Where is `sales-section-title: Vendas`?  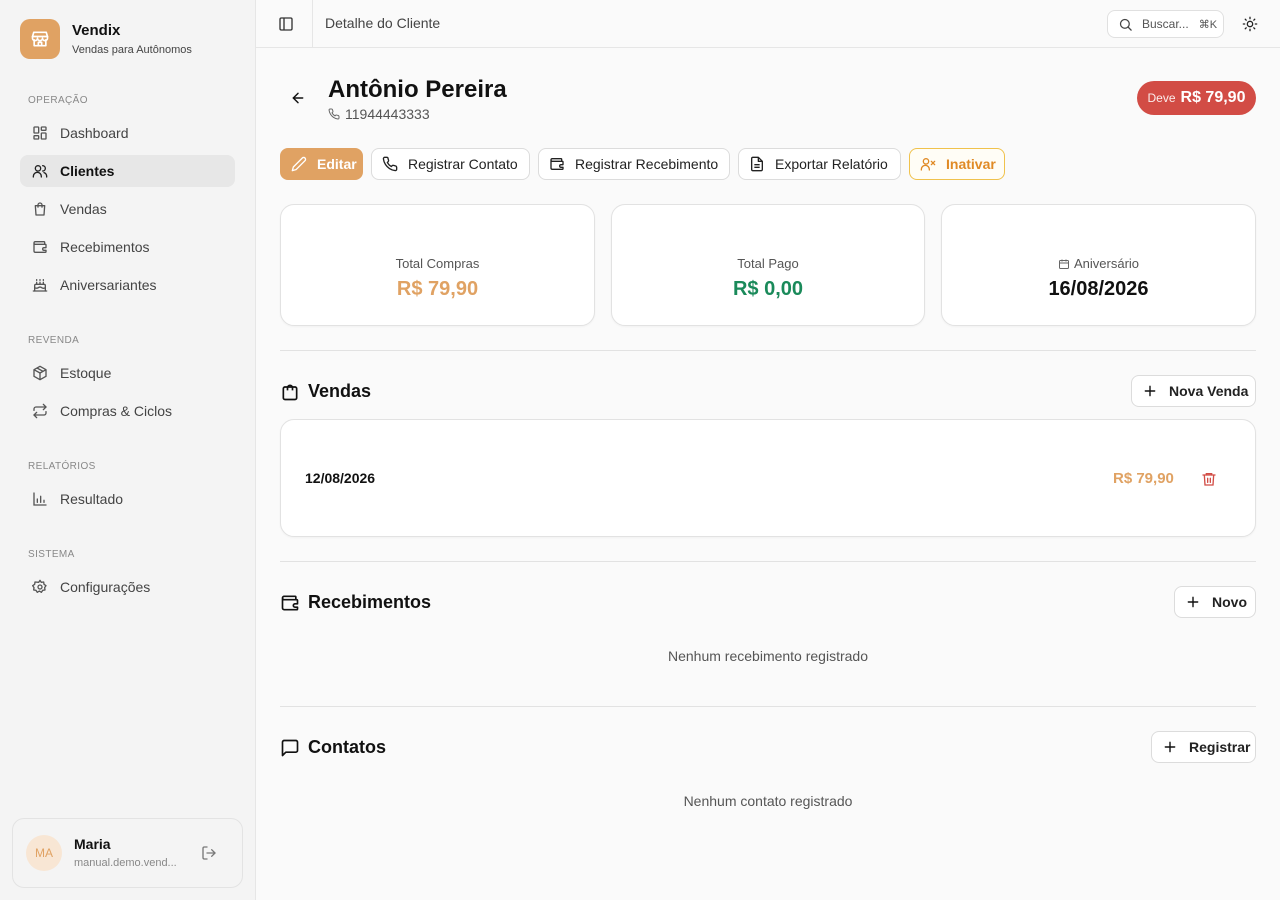 sales-section-title: Vendas is located at coordinates (325, 391).